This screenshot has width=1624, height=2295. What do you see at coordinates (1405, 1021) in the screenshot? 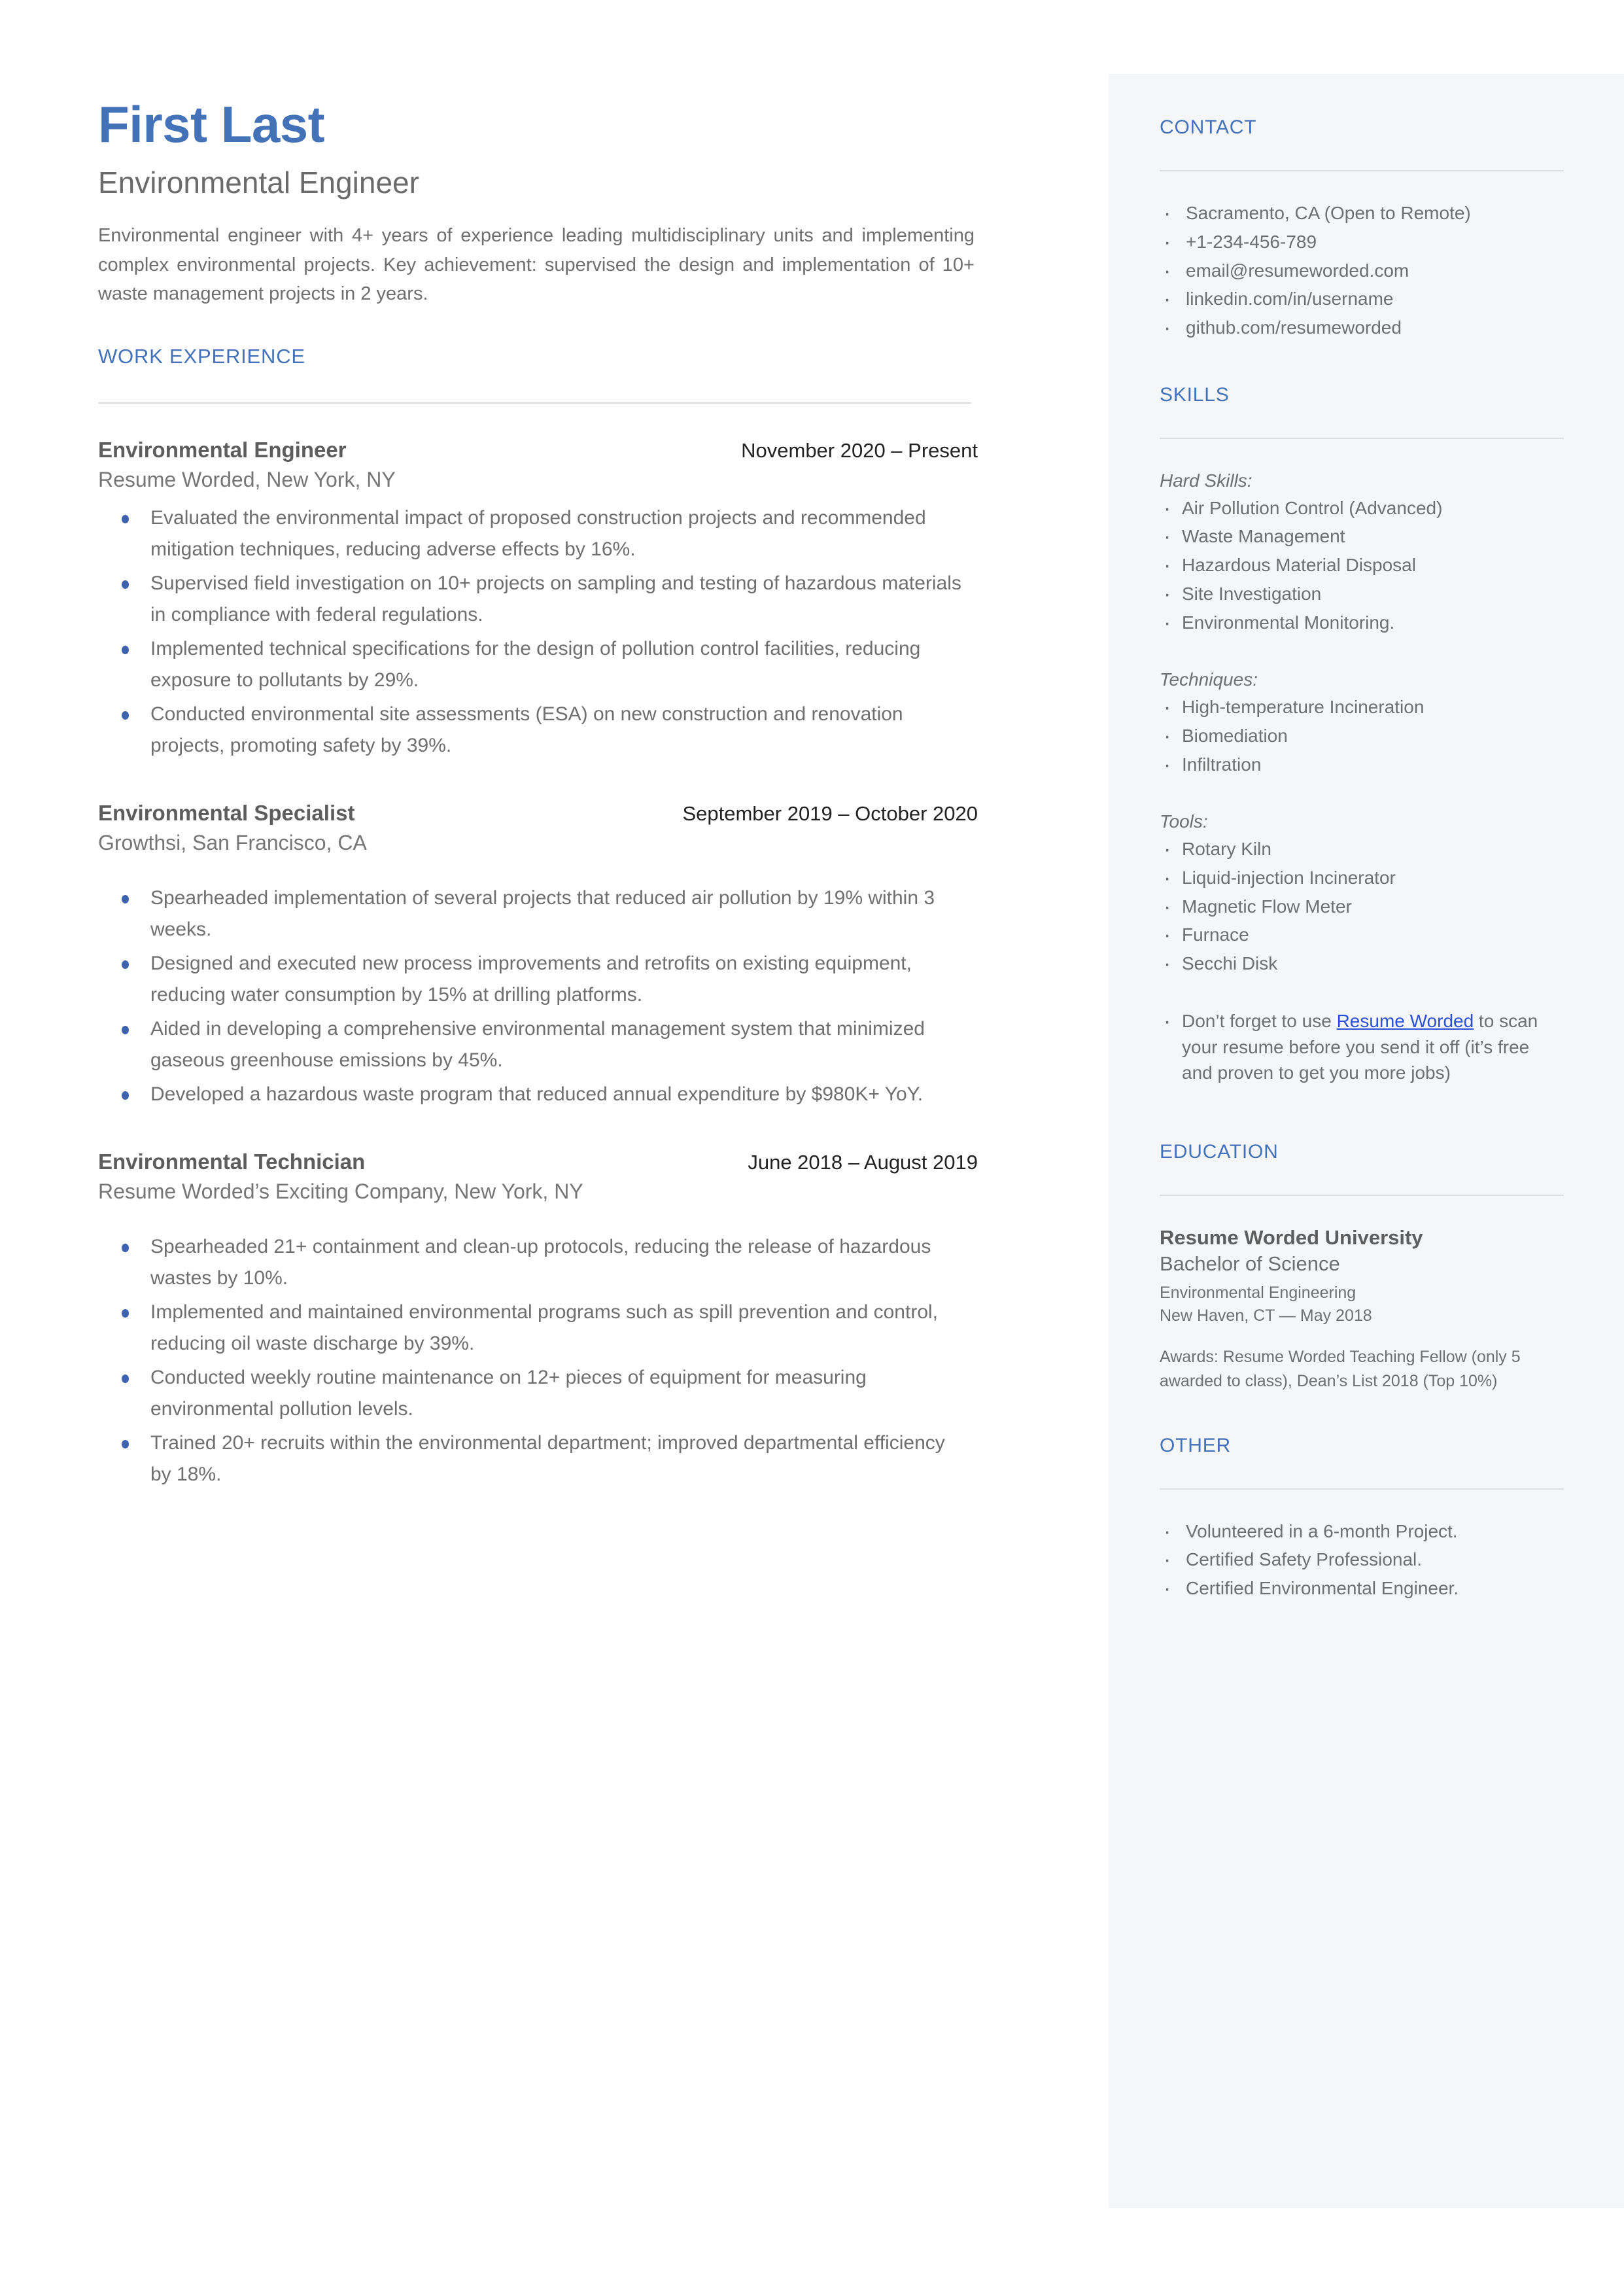
I see `resume-worded-link: Resume Worded` at bounding box center [1405, 1021].